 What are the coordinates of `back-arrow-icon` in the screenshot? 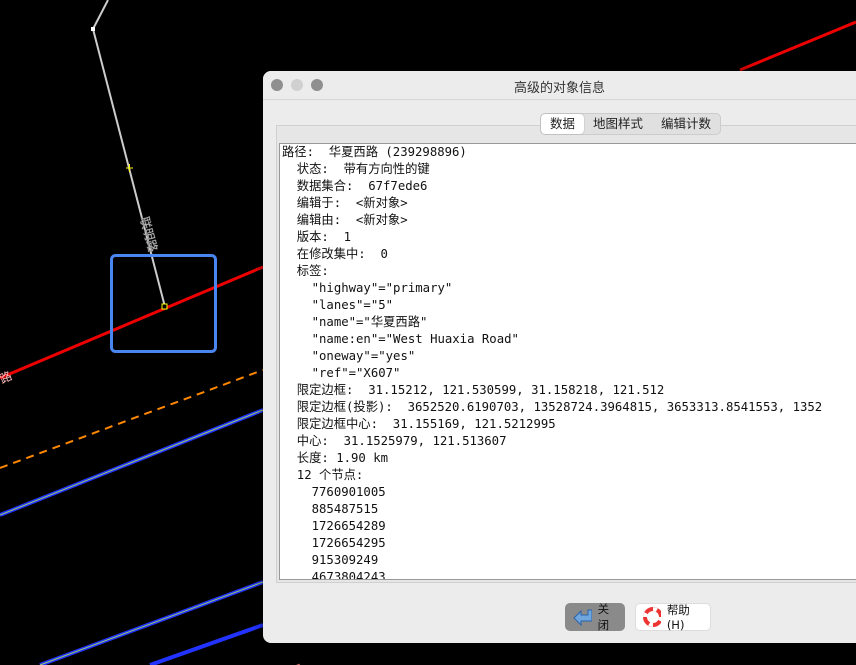 It's located at (582, 617).